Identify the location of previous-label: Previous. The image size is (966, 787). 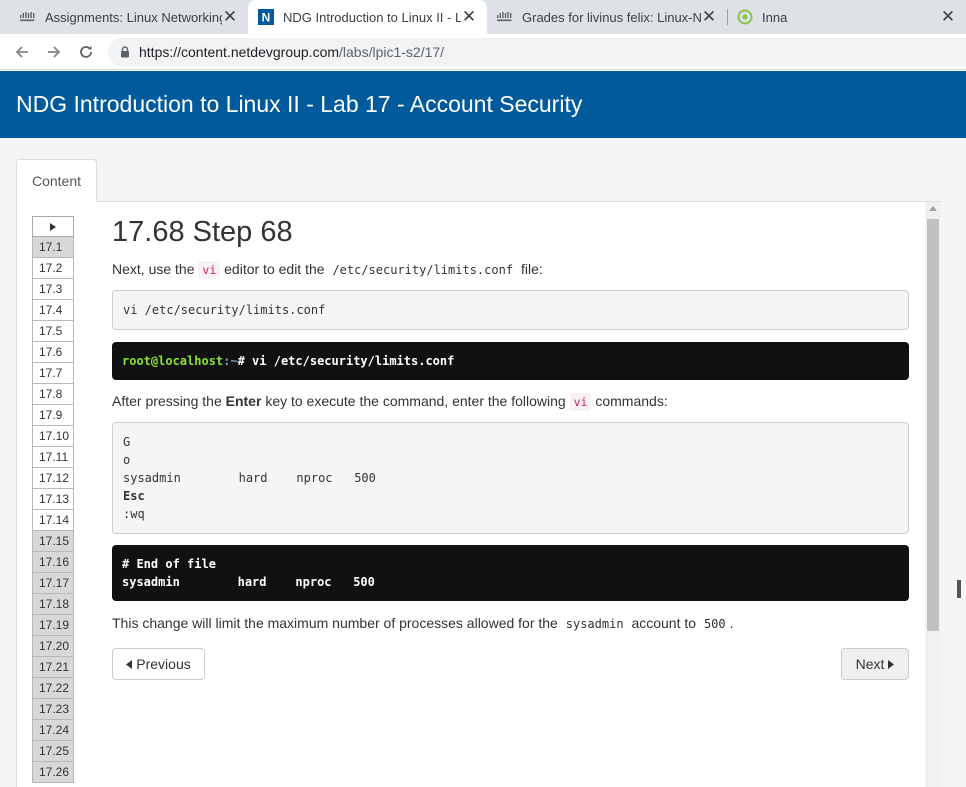
(163, 664).